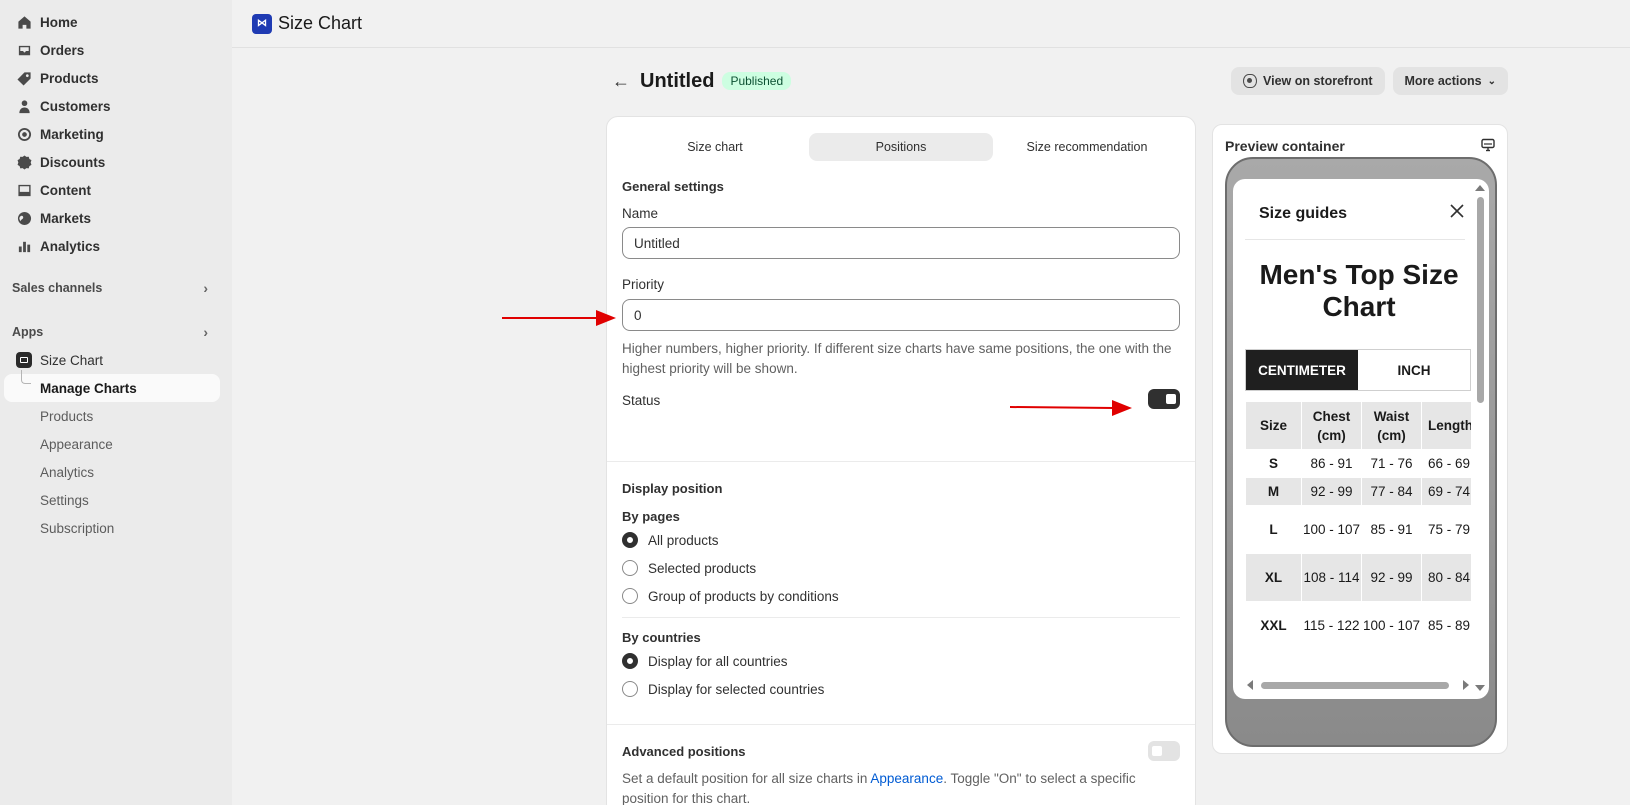 This screenshot has height=805, width=1630. Describe the element at coordinates (64, 500) in the screenshot. I see `sidebar-item-label: Settings` at that location.